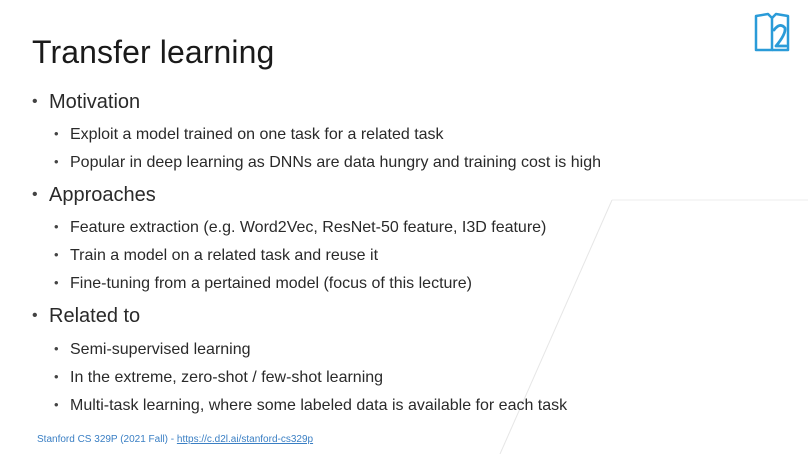  What do you see at coordinates (245, 439) in the screenshot?
I see `footer-course-link: https://c.d2l.ai/stanford-cs329p` at bounding box center [245, 439].